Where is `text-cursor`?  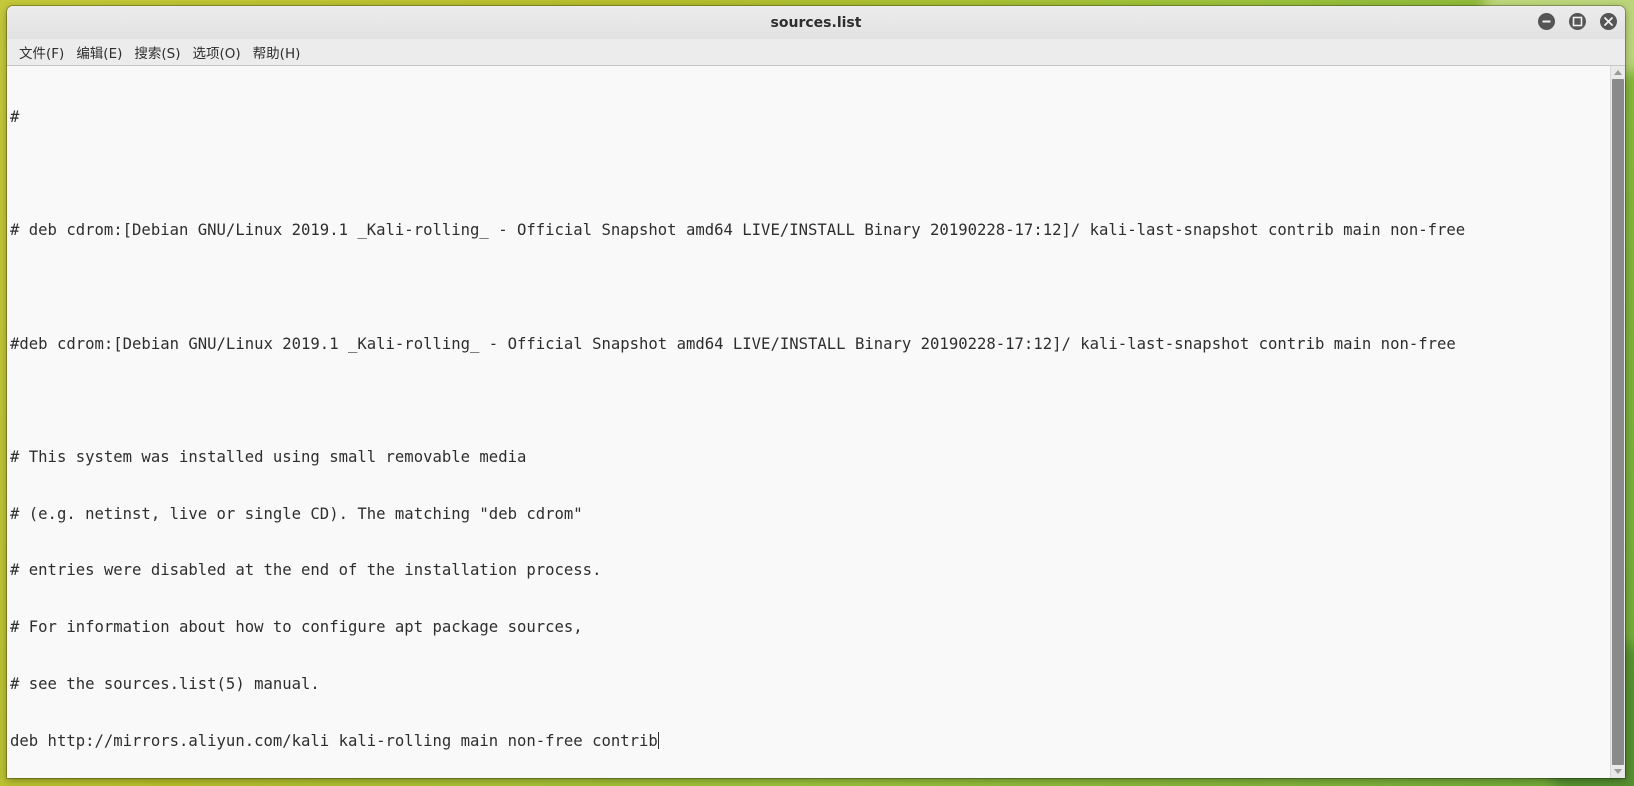
text-cursor is located at coordinates (658, 740).